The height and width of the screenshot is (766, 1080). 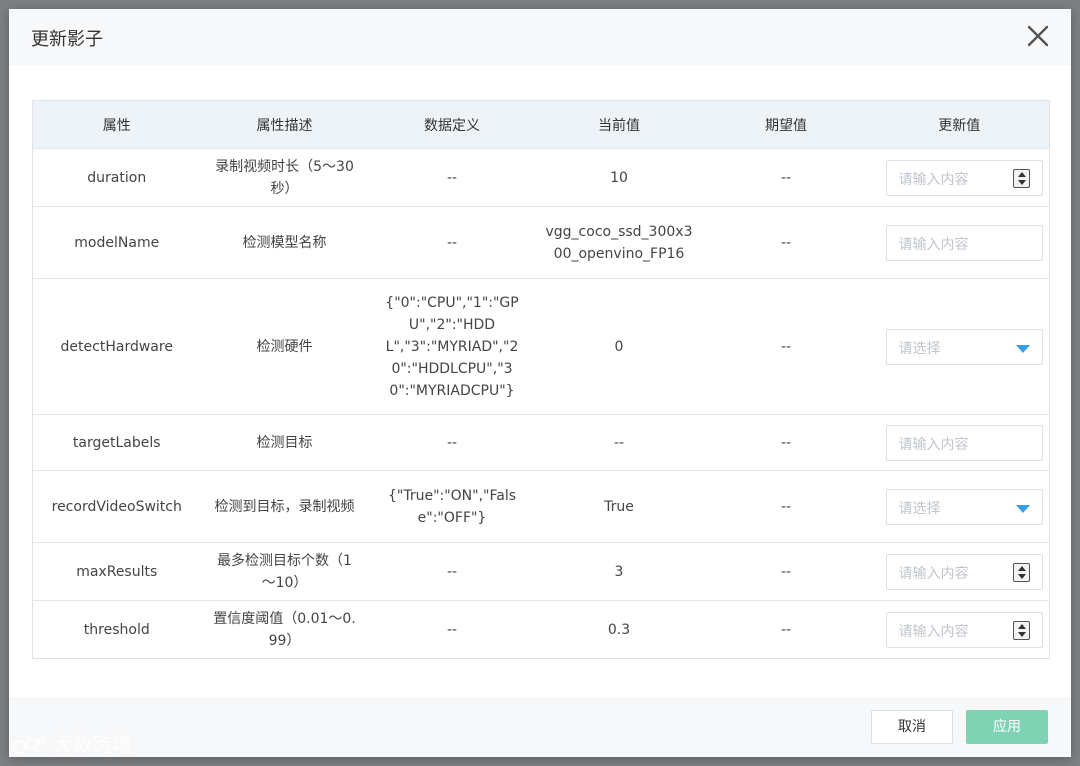 I want to click on table-header-row: 属性 属性描述 数据定义 当前值 期望值 更新值, so click(x=541, y=124).